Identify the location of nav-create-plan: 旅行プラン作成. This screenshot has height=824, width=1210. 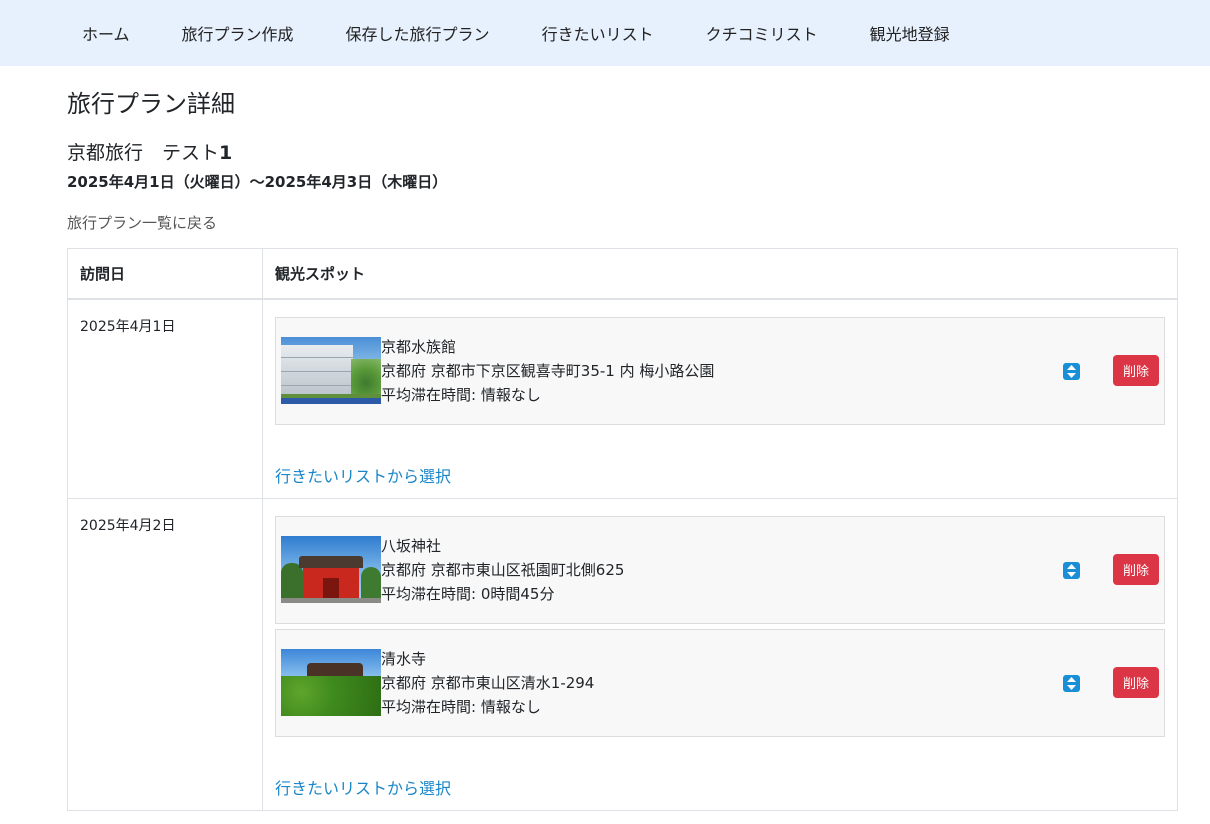
(238, 33).